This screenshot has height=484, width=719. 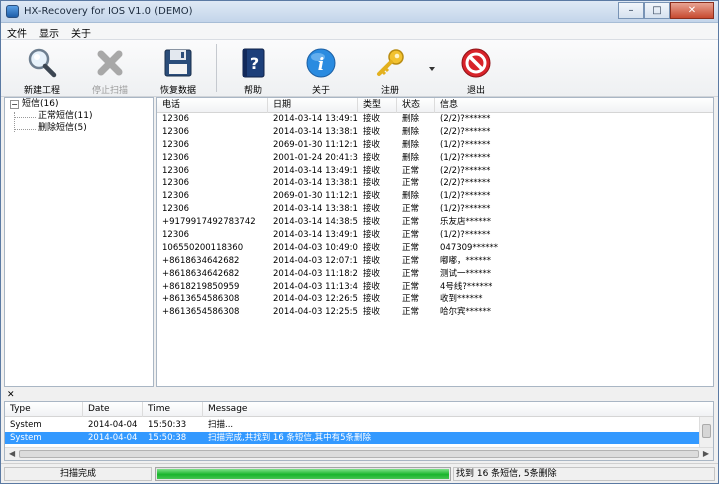 What do you see at coordinates (435, 171) in the screenshot?
I see `table-row: 12306 2014-03-14 13:49:12 接收 正常 (2/2)?******` at bounding box center [435, 171].